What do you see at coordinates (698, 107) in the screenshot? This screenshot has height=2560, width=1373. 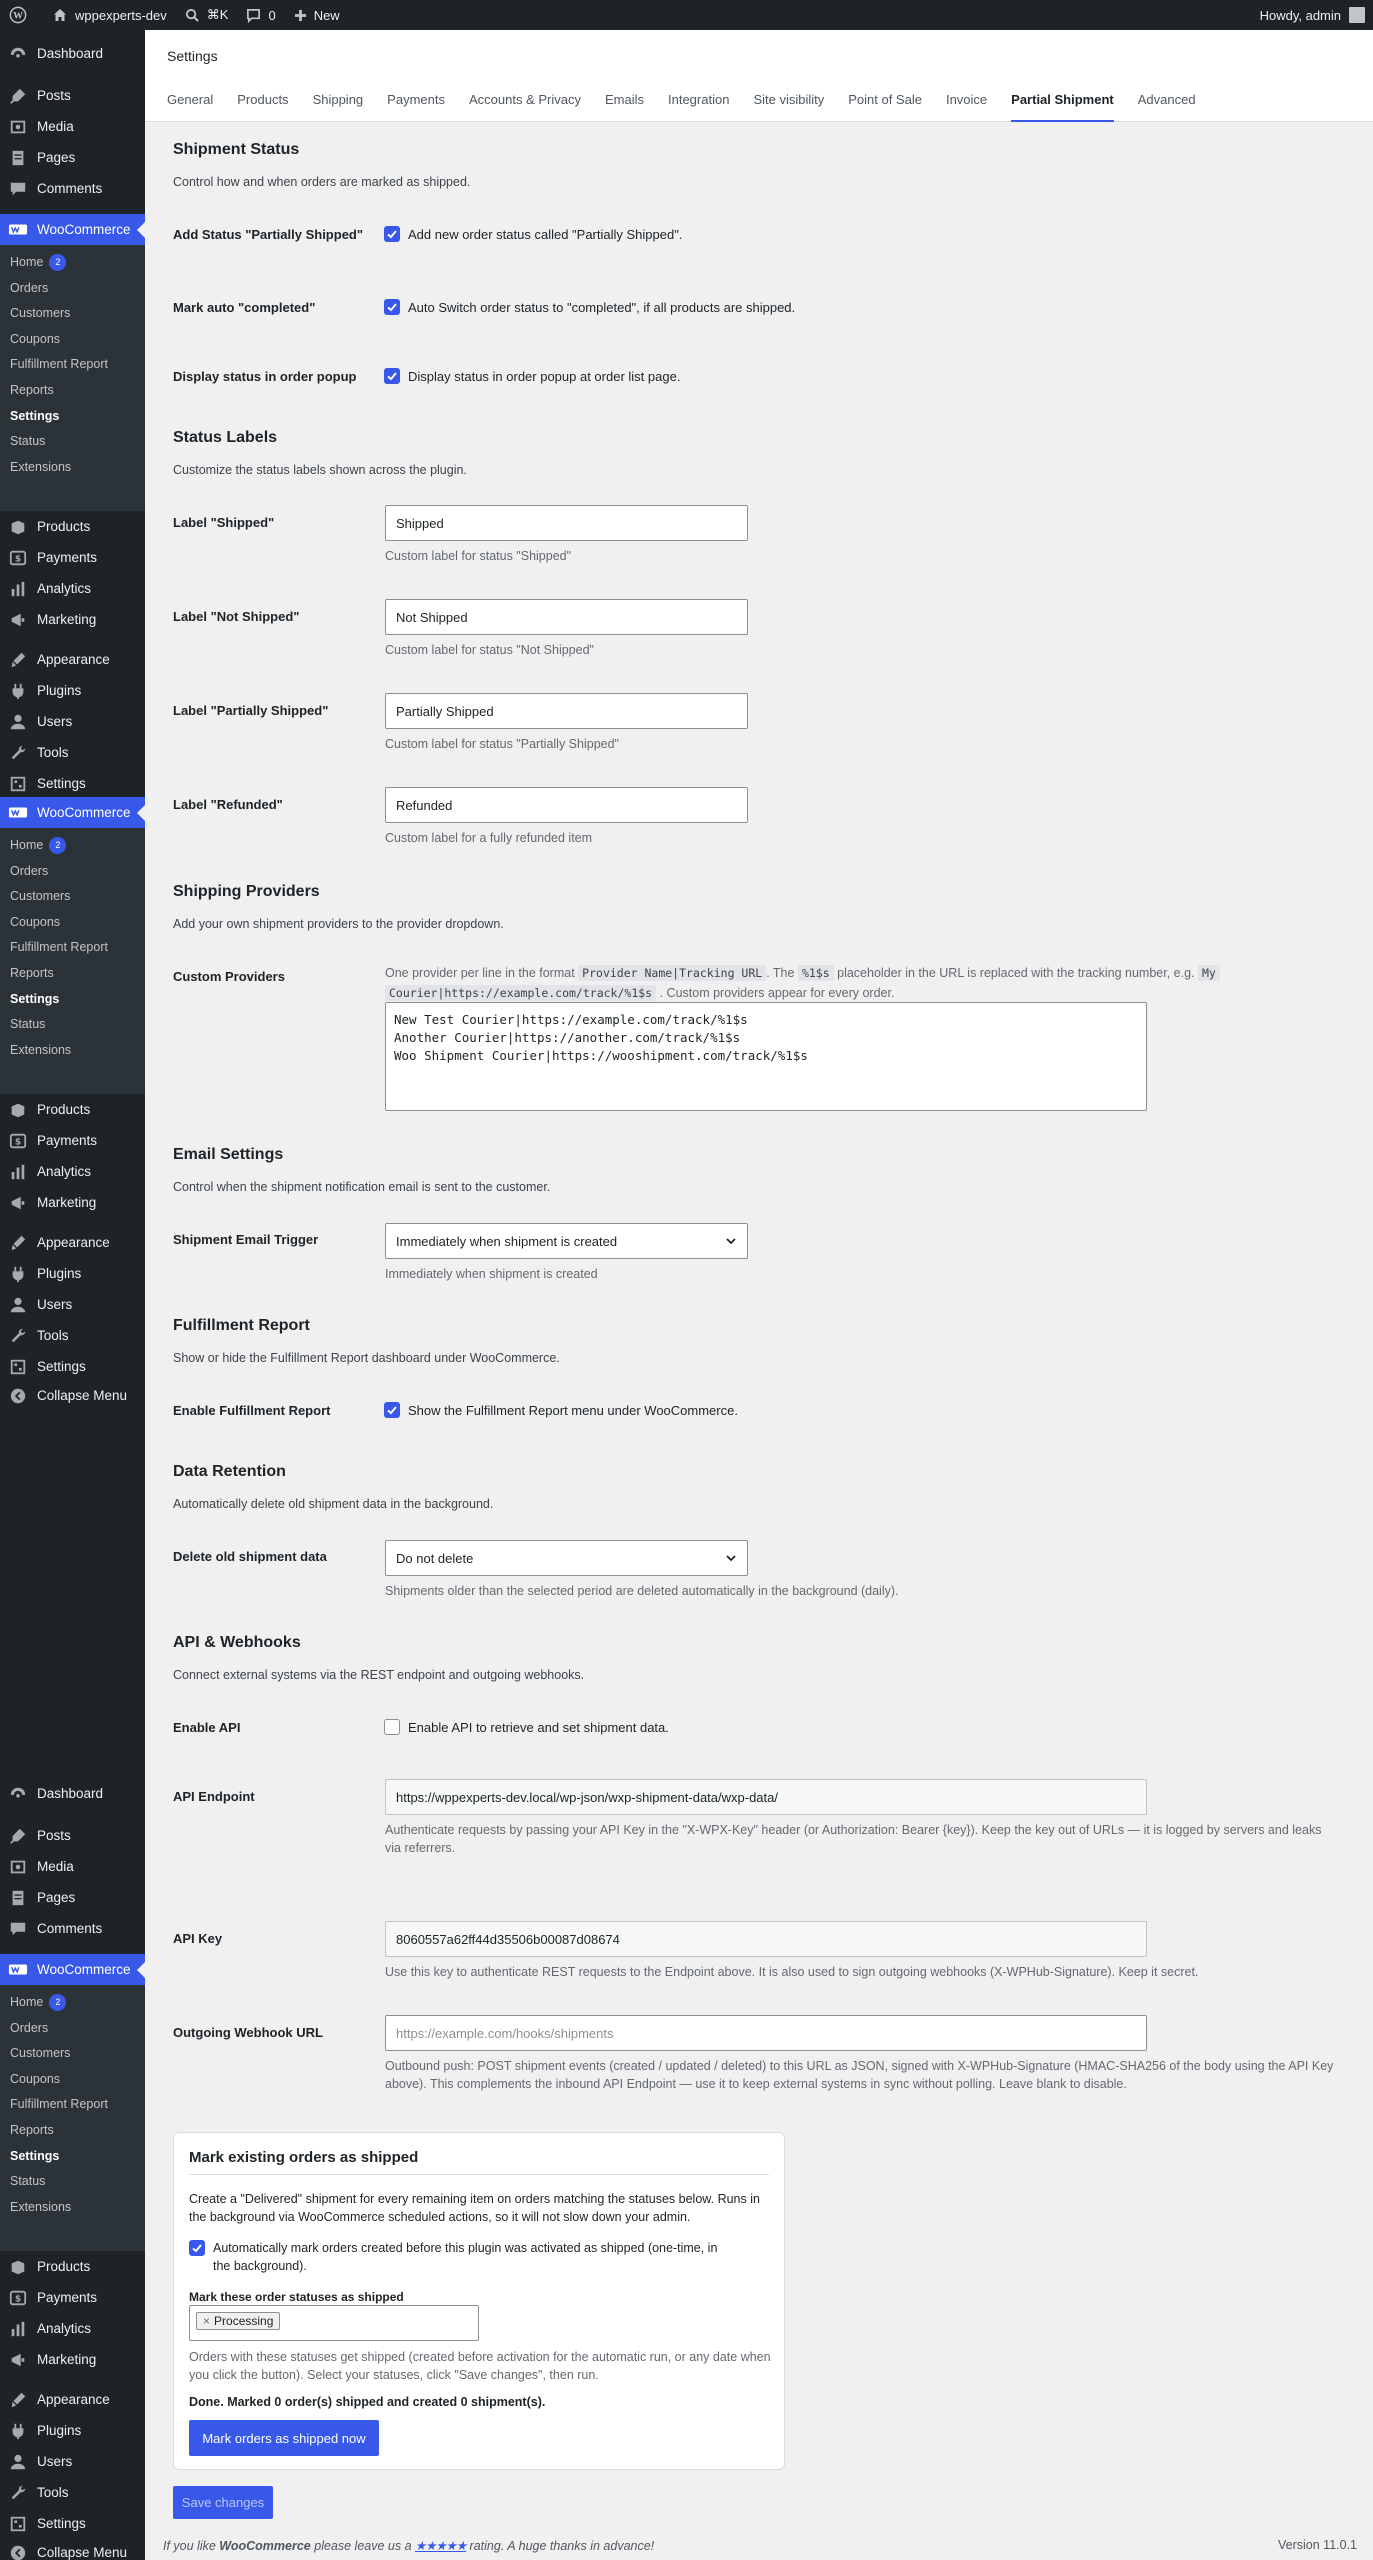 I see `tab-integration: Integration` at bounding box center [698, 107].